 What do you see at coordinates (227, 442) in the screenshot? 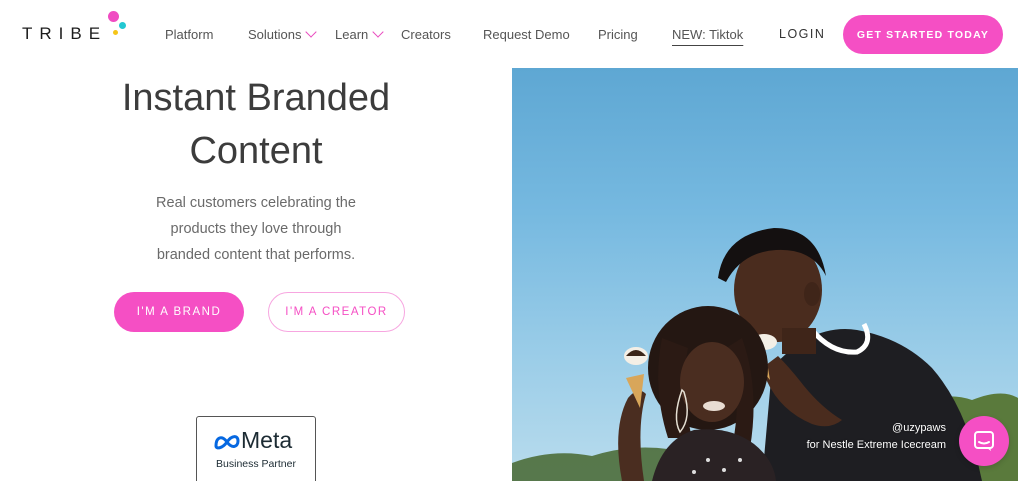
I see `meta-infinity-icon` at bounding box center [227, 442].